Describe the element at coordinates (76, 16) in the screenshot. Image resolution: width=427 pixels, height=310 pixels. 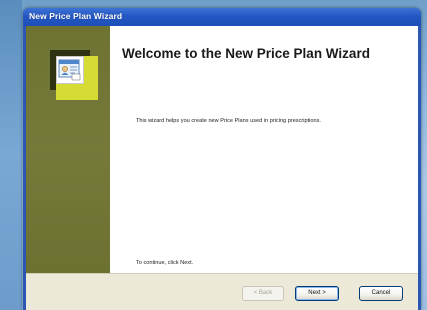
I see `window-title: New Price Plan Wizard` at that location.